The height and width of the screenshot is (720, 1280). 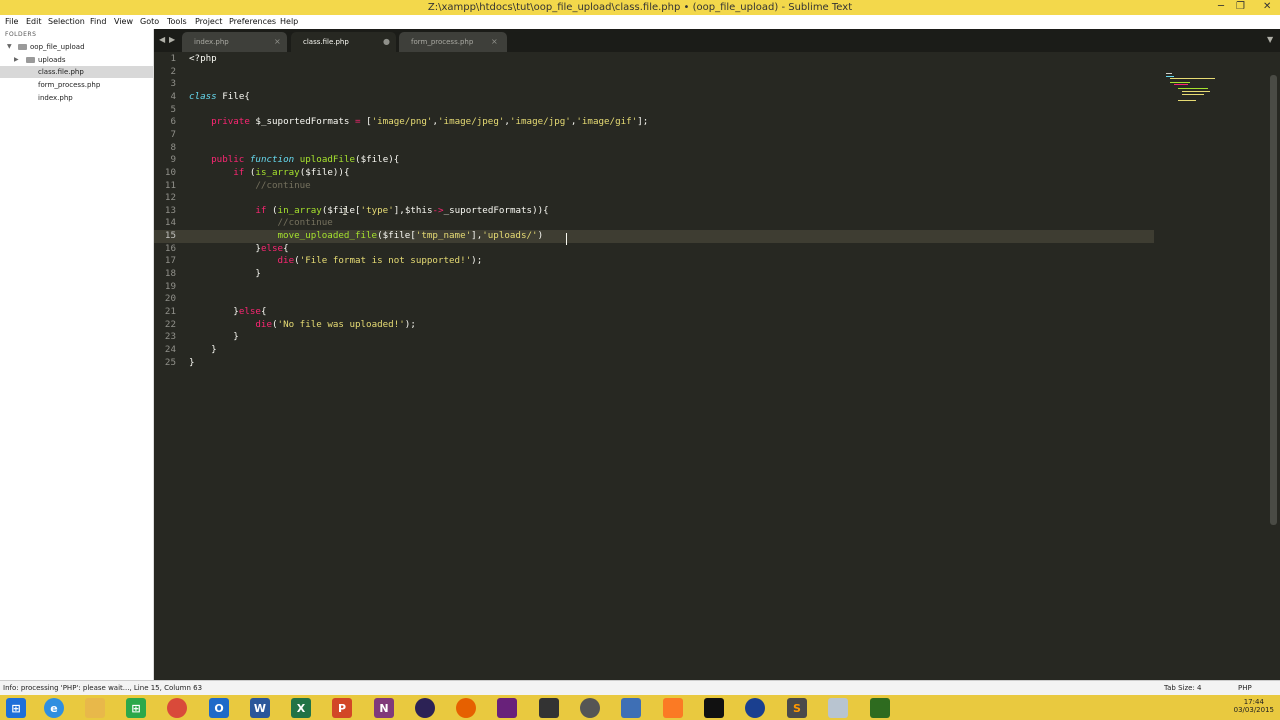 What do you see at coordinates (301, 708) in the screenshot?
I see `excel-icon: X` at bounding box center [301, 708].